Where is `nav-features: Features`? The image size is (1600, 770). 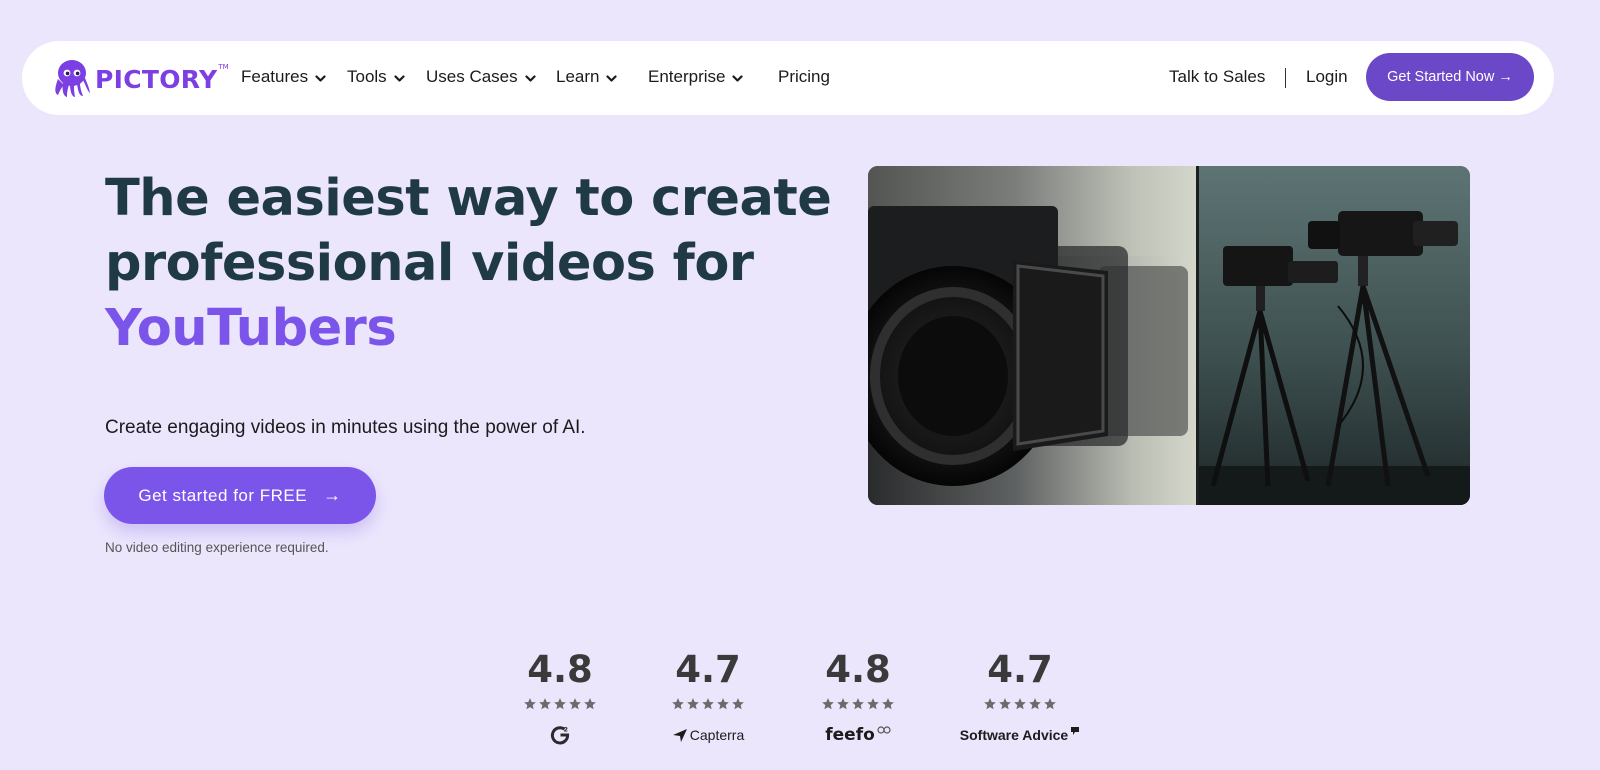 nav-features: Features is located at coordinates (283, 77).